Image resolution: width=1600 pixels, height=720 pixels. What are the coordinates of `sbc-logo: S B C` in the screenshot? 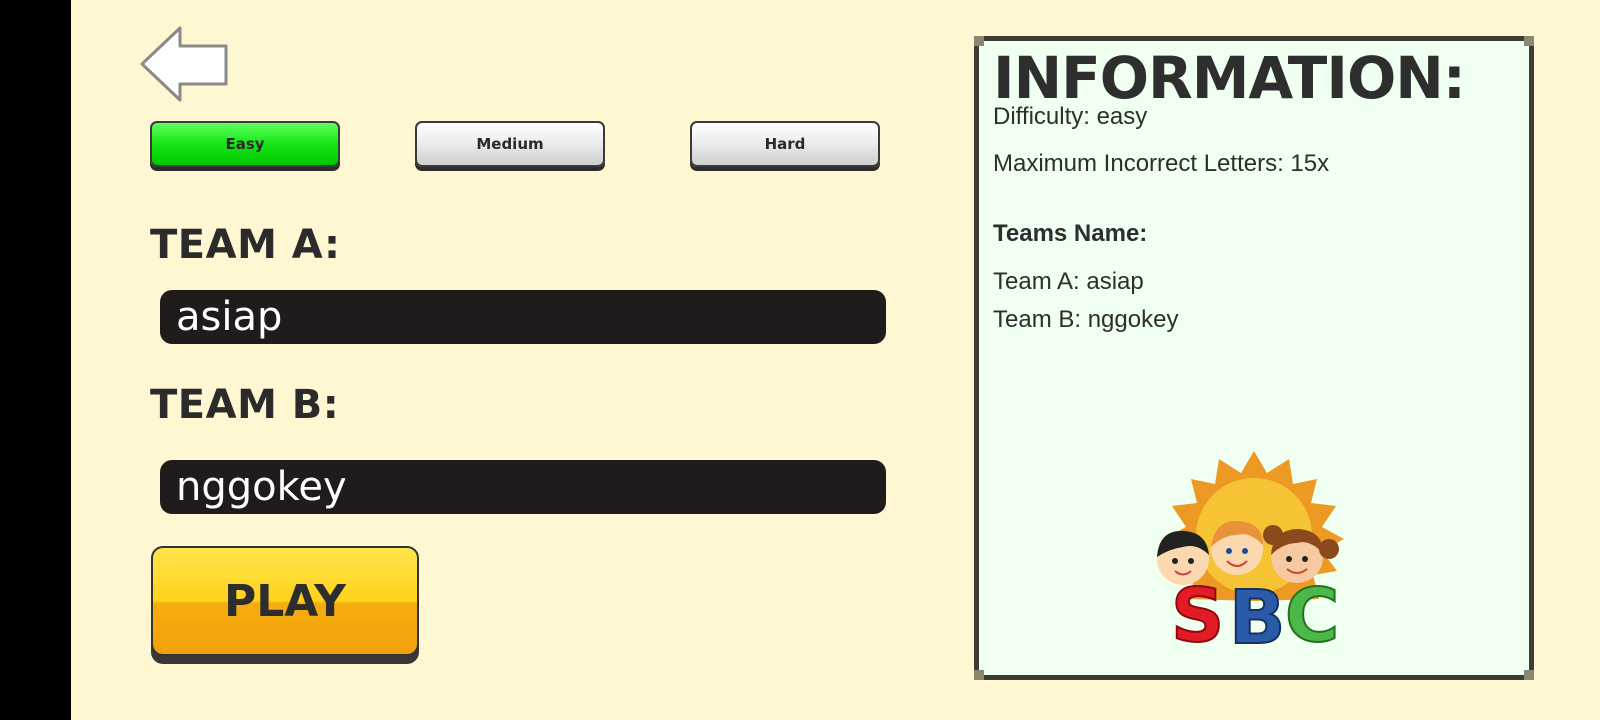 It's located at (1250, 551).